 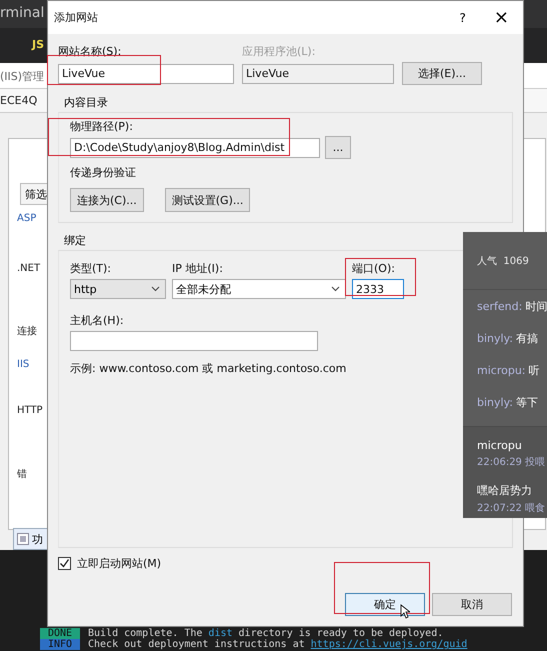 I want to click on log-tag: DONE, so click(x=60, y=633).